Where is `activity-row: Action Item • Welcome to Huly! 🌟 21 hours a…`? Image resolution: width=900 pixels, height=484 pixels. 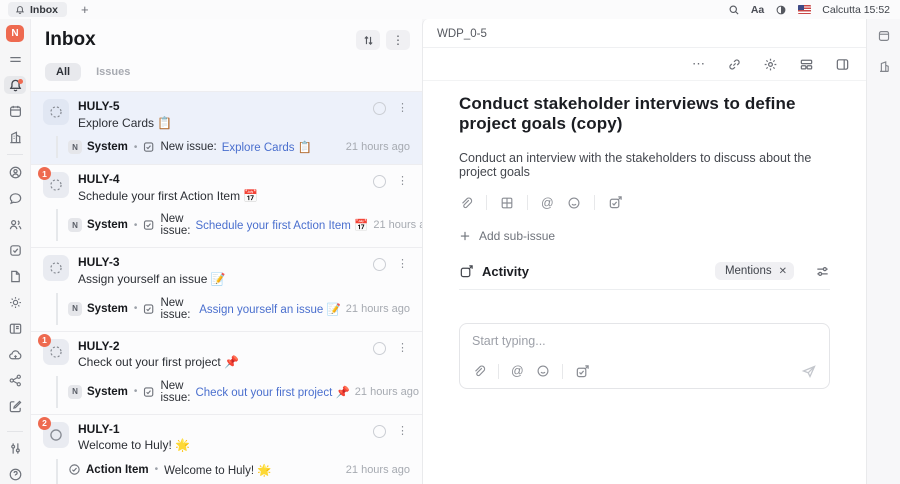
activity-row: Action Item • Welcome to Huly! 🌟 21 hours a… is located at coordinates (235, 470).